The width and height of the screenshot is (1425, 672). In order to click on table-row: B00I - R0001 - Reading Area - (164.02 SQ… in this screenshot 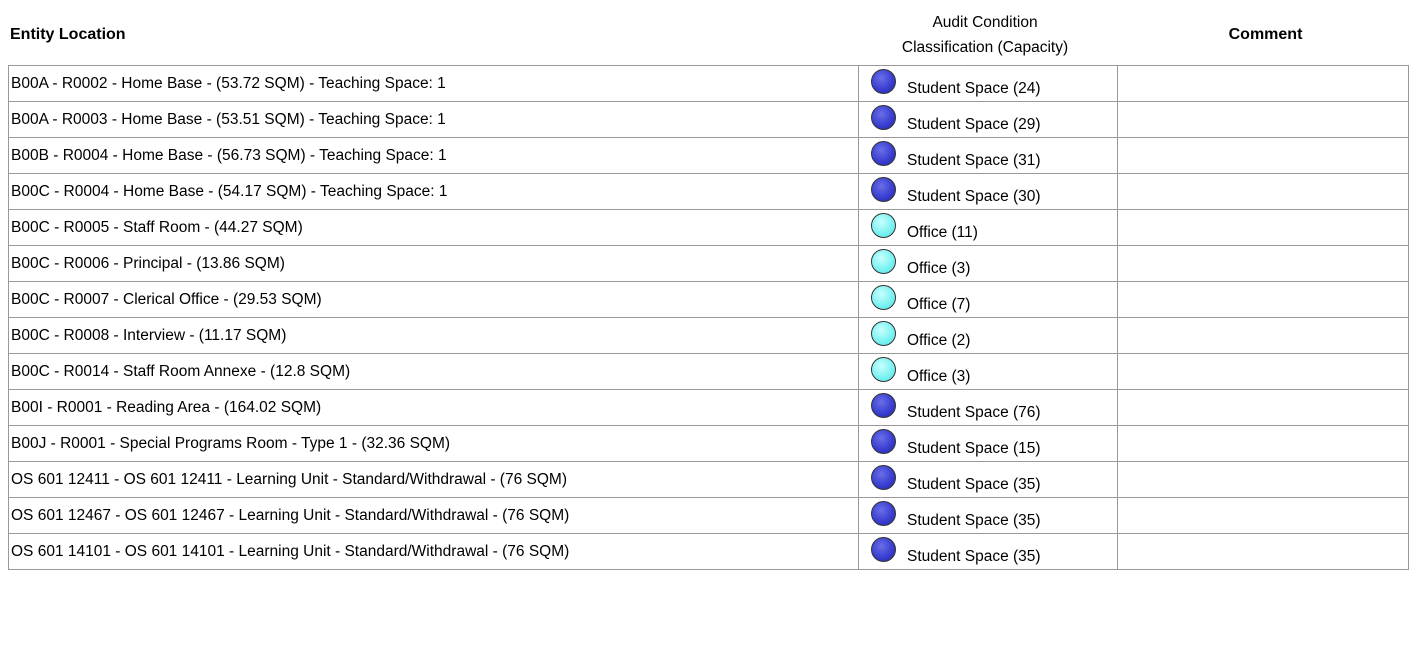, I will do `click(708, 407)`.